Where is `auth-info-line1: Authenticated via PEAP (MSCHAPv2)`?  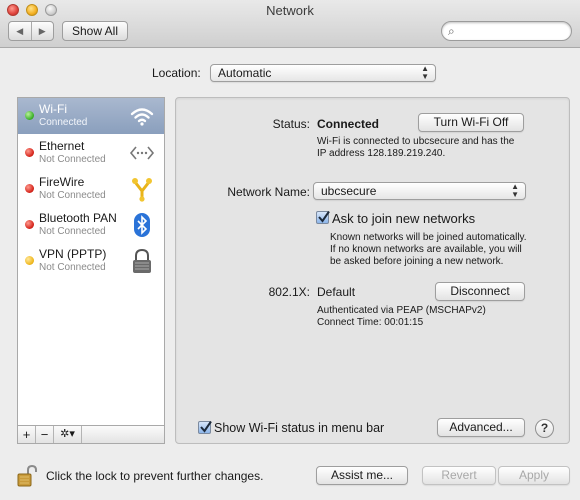 auth-info-line1: Authenticated via PEAP (MSCHAPv2) is located at coordinates (401, 310).